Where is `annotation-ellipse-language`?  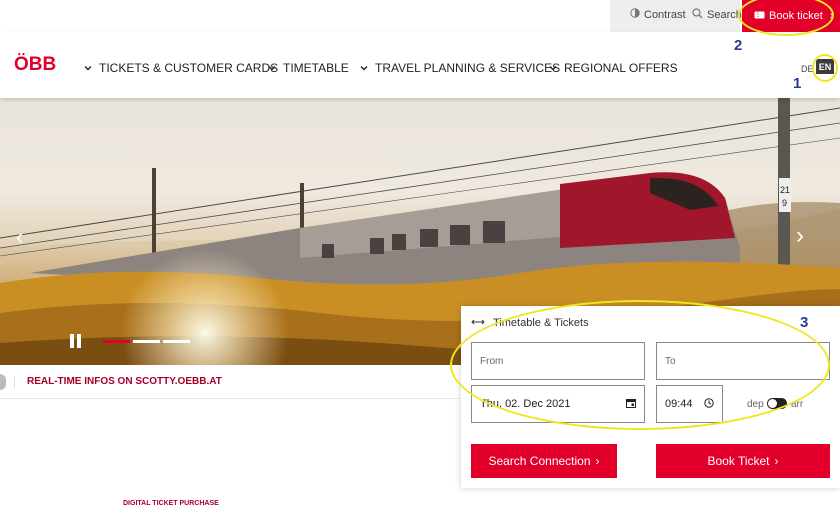 annotation-ellipse-language is located at coordinates (825, 68).